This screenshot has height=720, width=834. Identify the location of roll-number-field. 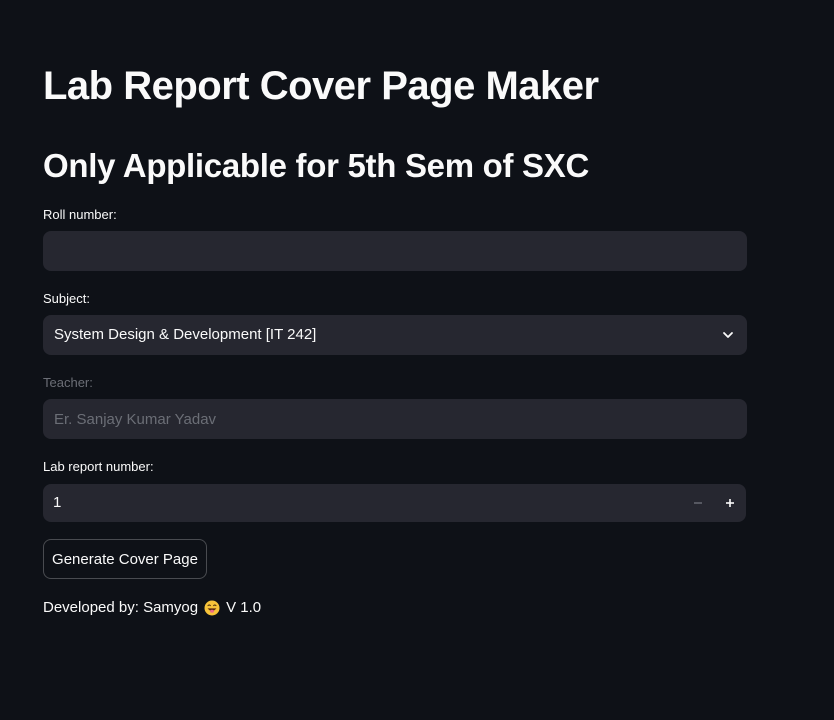
(395, 251).